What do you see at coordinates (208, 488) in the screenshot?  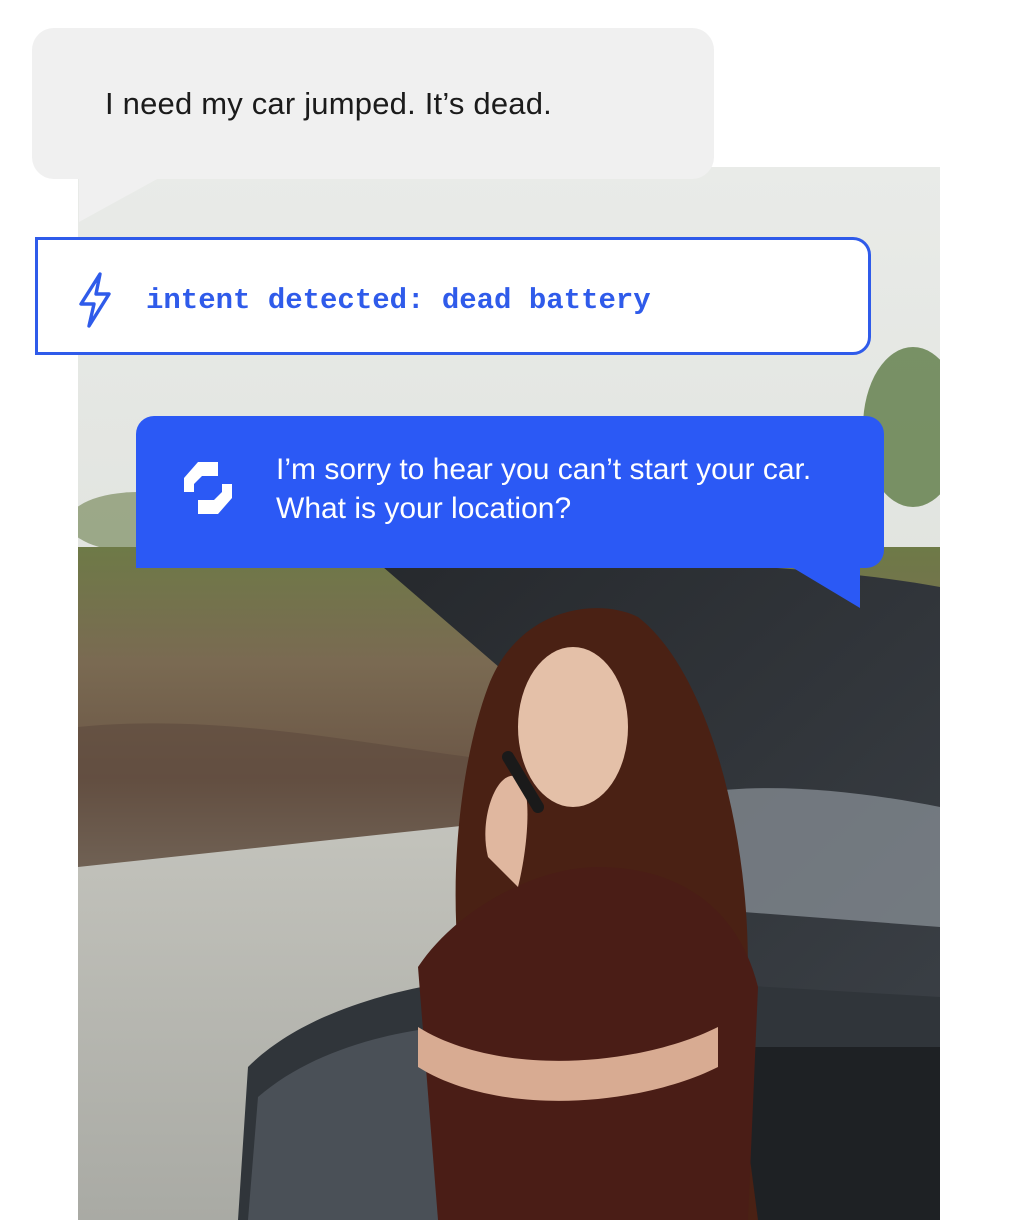 I see `brand-logo-icon` at bounding box center [208, 488].